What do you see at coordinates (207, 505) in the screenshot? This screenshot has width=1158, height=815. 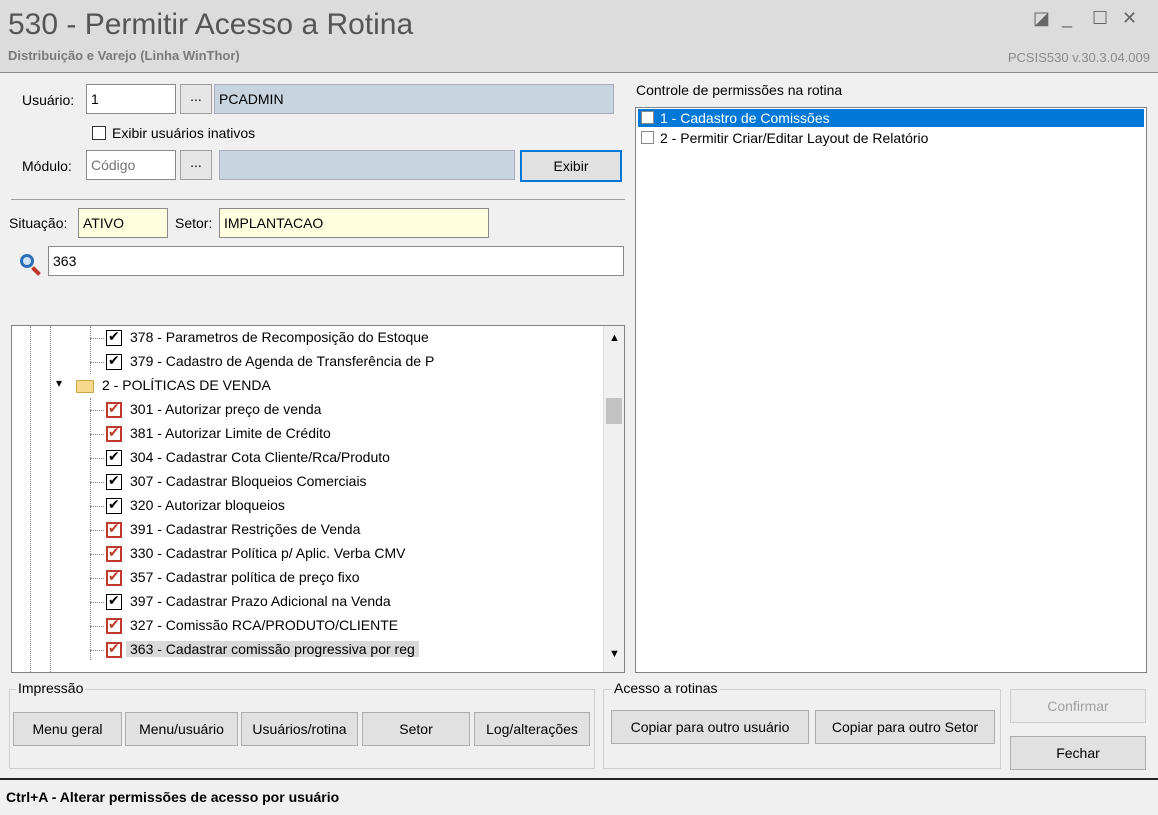 I see `tree-item-label: 320 - Autorizar bloqueios` at bounding box center [207, 505].